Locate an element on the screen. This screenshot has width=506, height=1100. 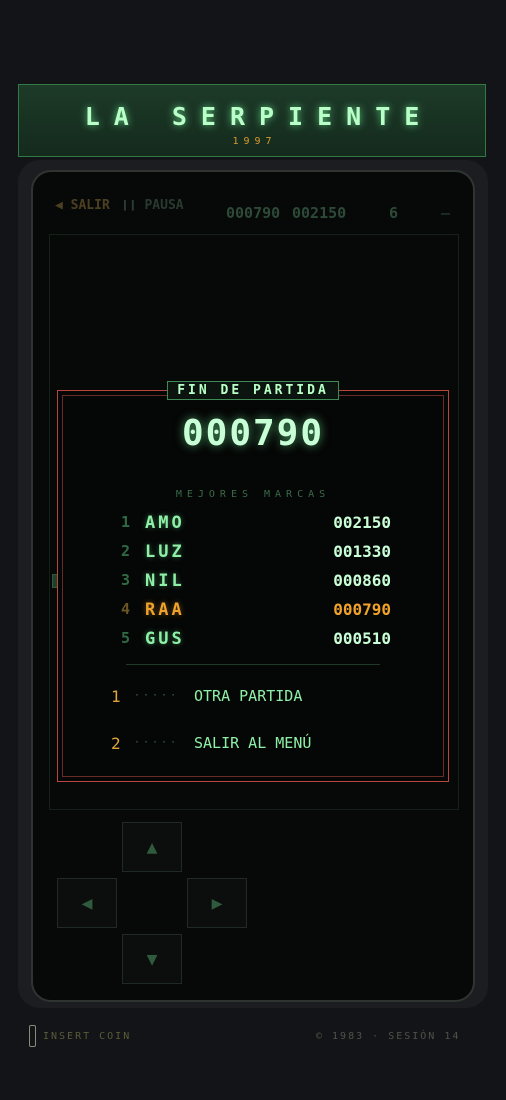
game-title: LA SERPIENTE is located at coordinates (259, 116).